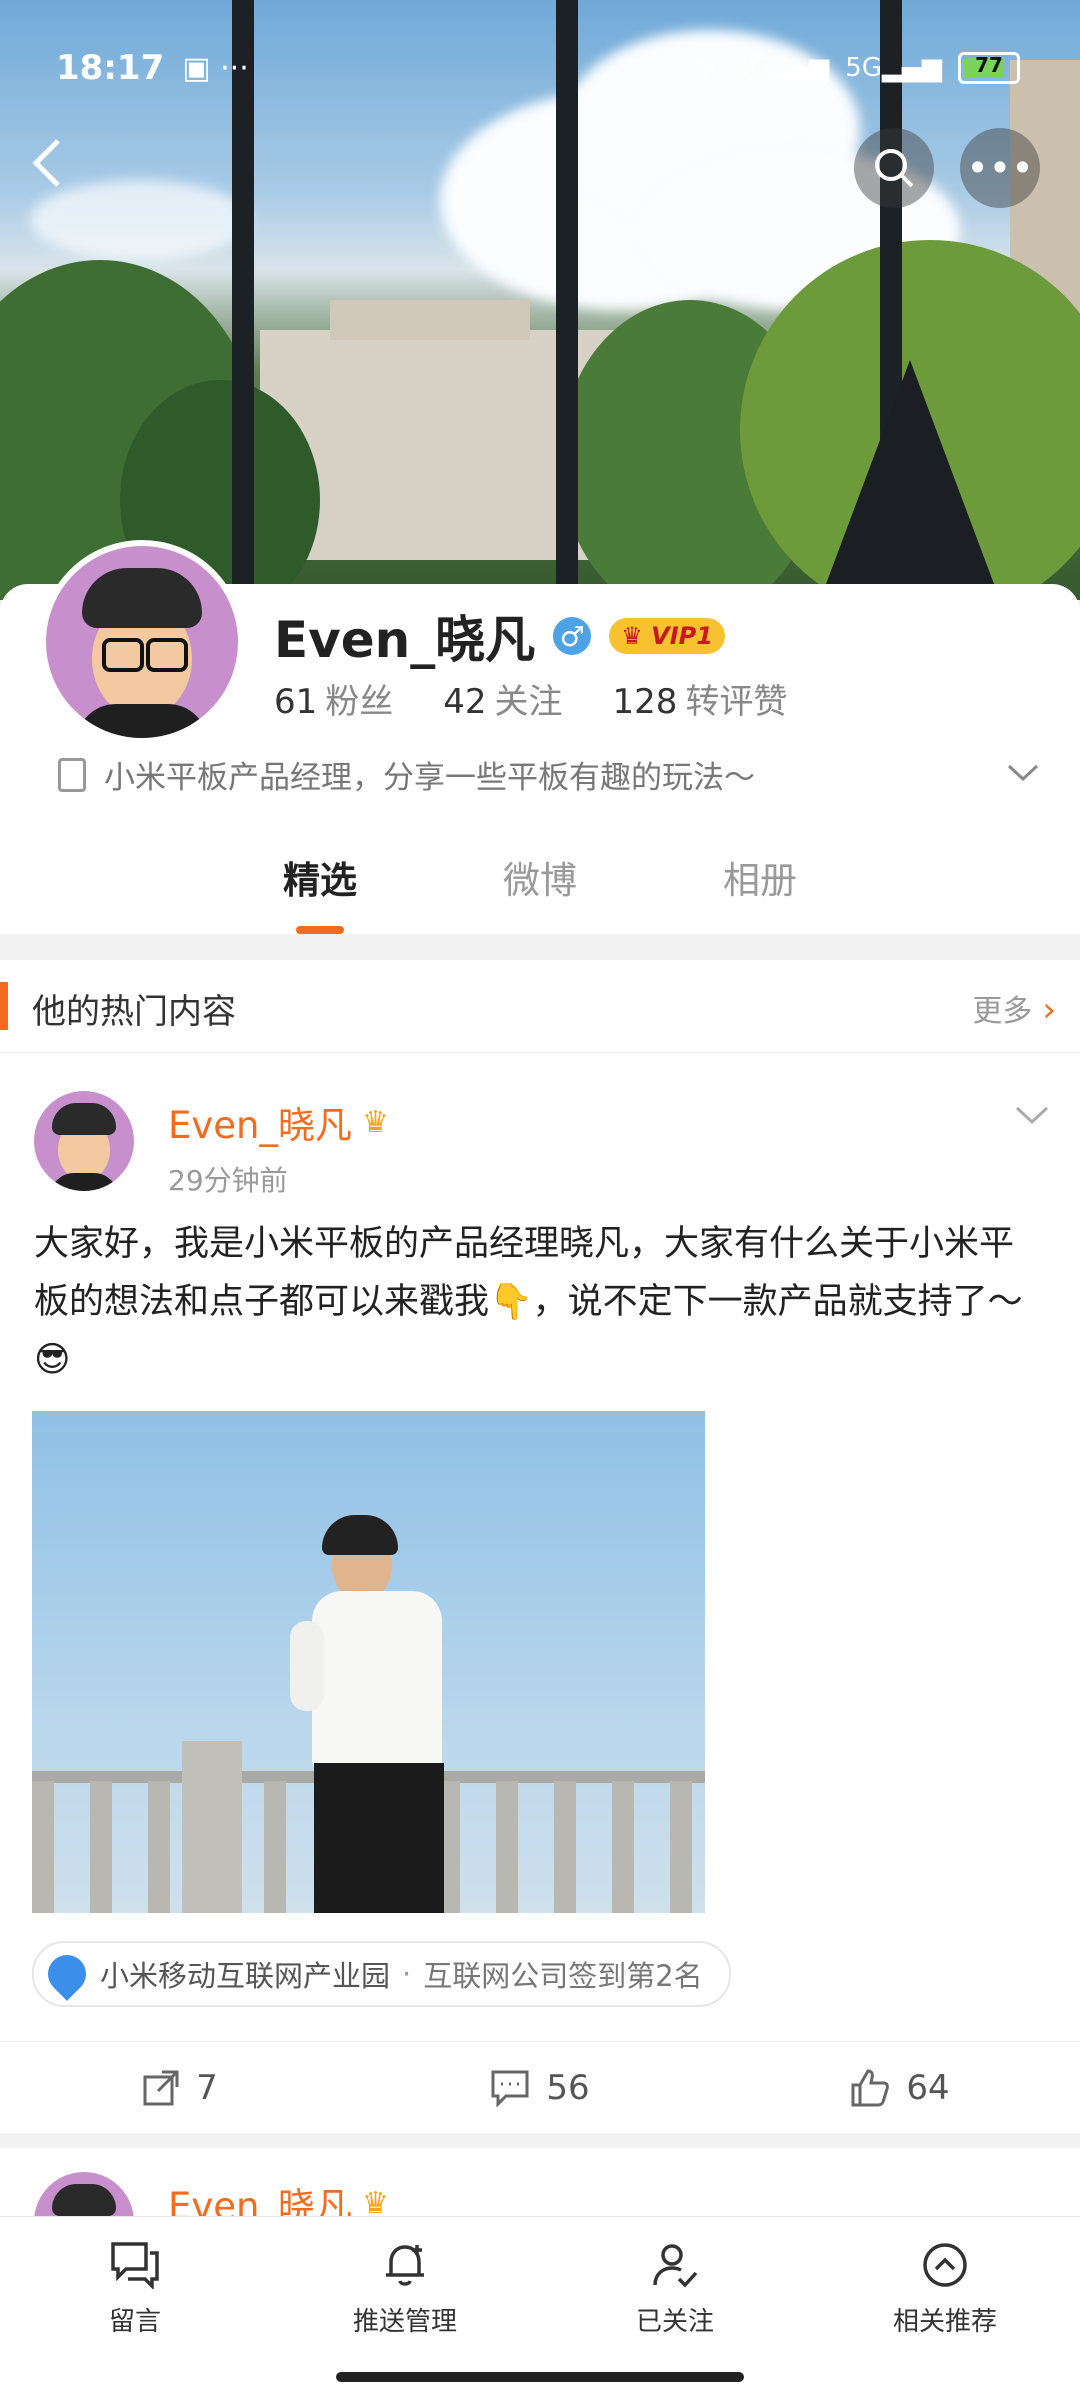 Image resolution: width=1080 pixels, height=2401 pixels. What do you see at coordinates (278, 1122) in the screenshot?
I see `post-author: Even_晓凡 ♛` at bounding box center [278, 1122].